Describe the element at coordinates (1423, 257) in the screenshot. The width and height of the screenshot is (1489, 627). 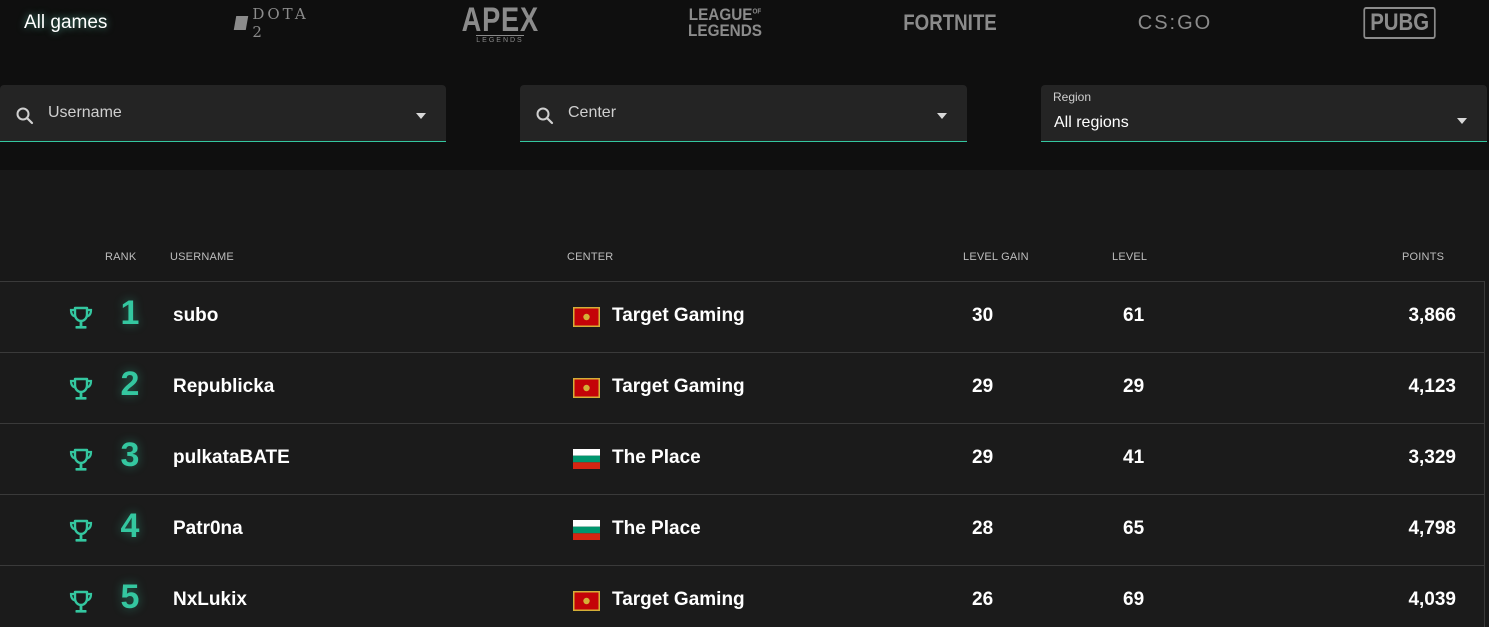
I see `header-points: POINTS` at that location.